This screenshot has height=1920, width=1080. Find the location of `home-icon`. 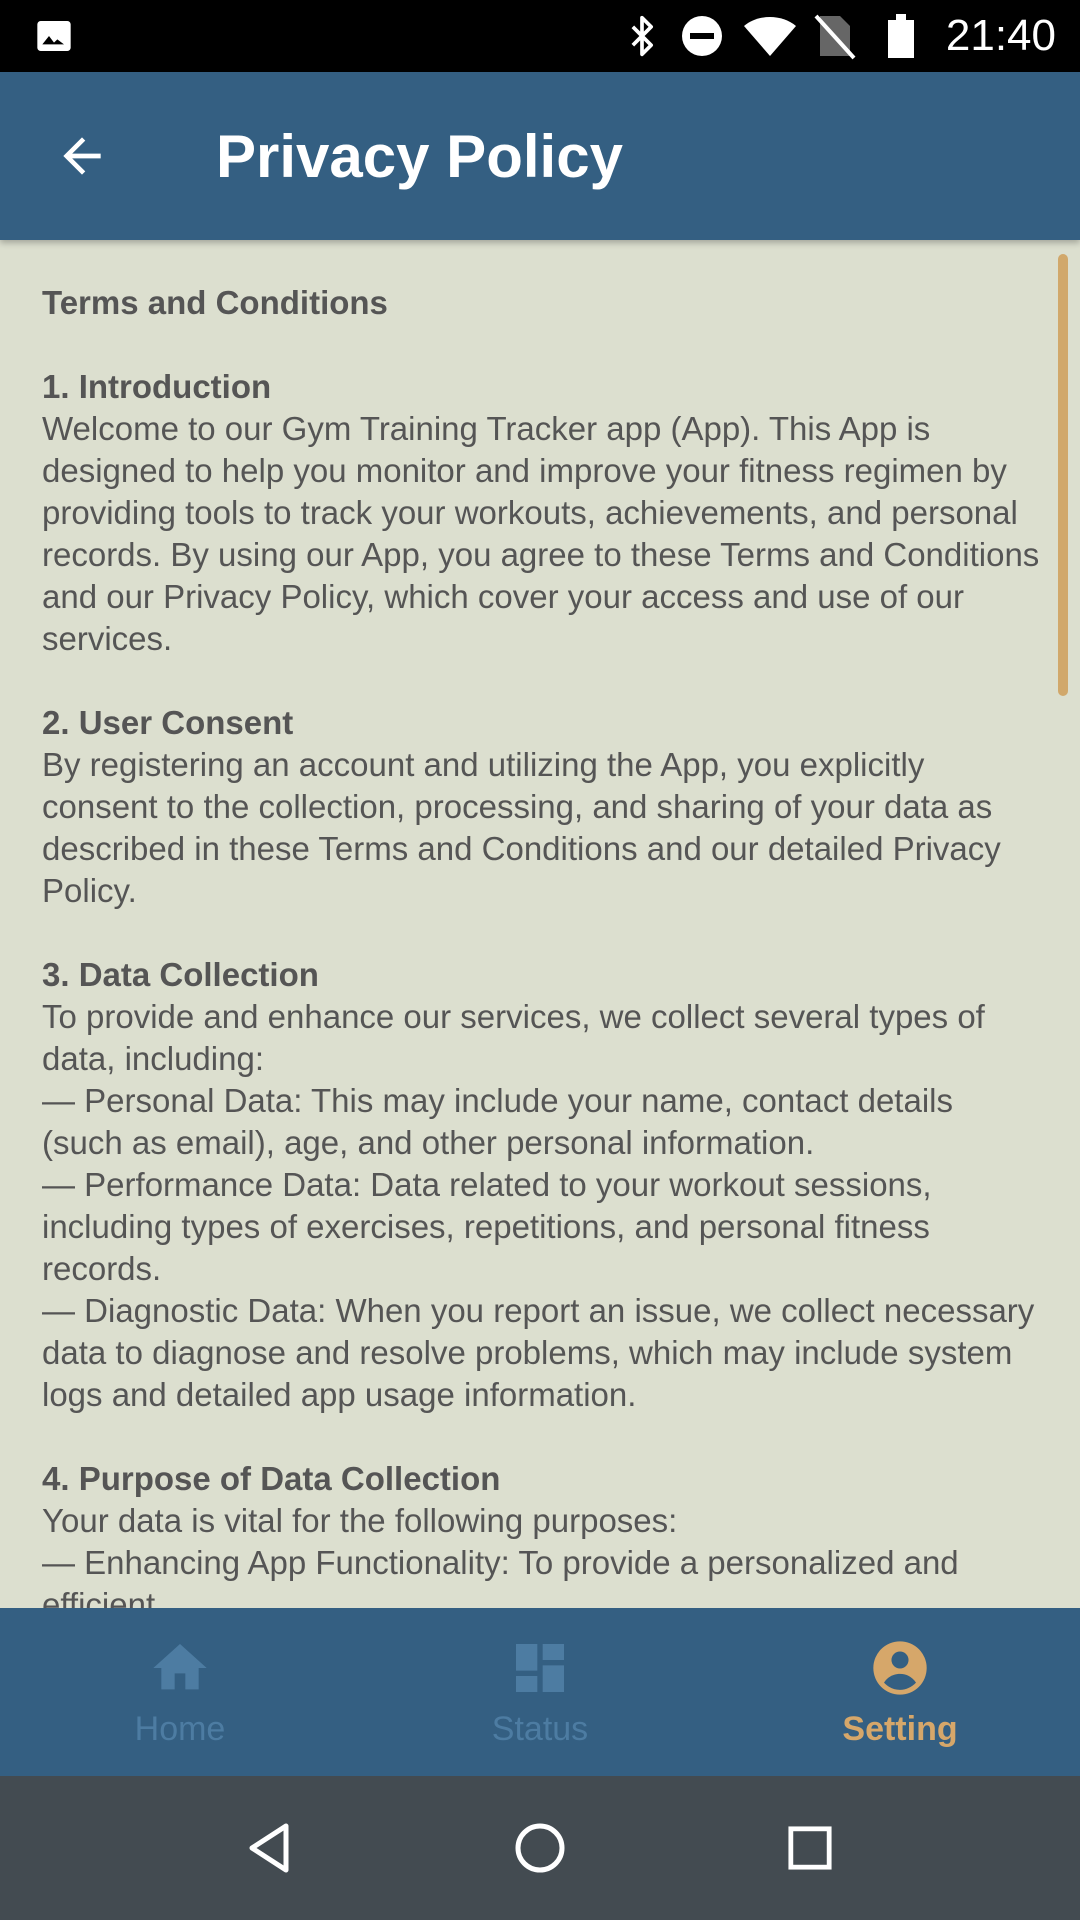

home-icon is located at coordinates (180, 1668).